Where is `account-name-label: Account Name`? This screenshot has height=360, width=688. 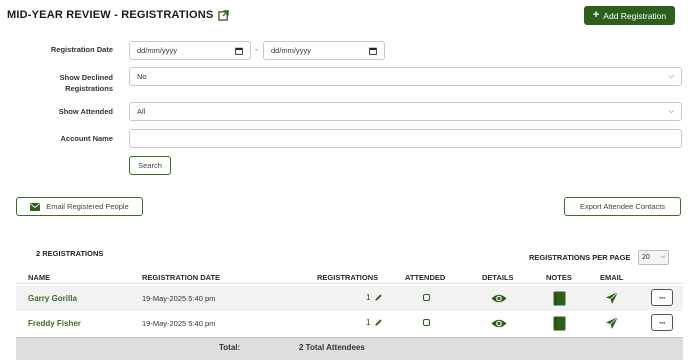 account-name-label: Account Name is located at coordinates (86, 138).